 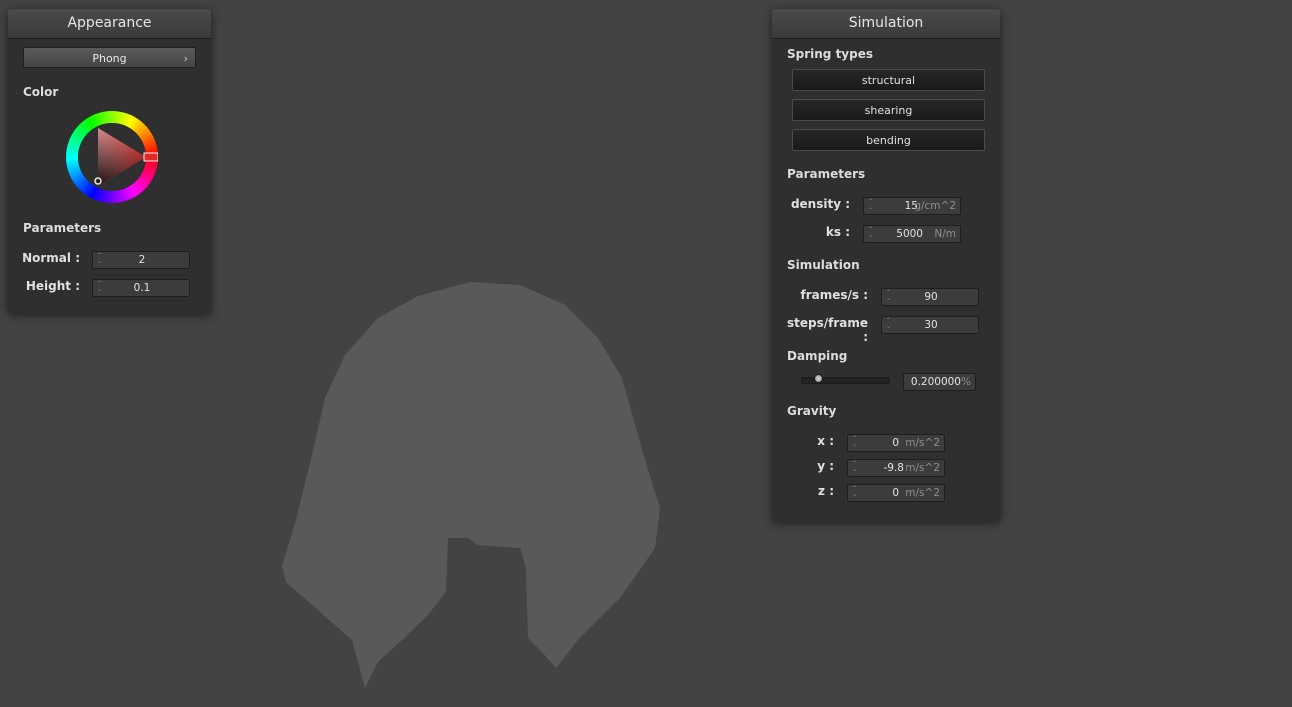 What do you see at coordinates (41, 92) in the screenshot?
I see `color-label: Color` at bounding box center [41, 92].